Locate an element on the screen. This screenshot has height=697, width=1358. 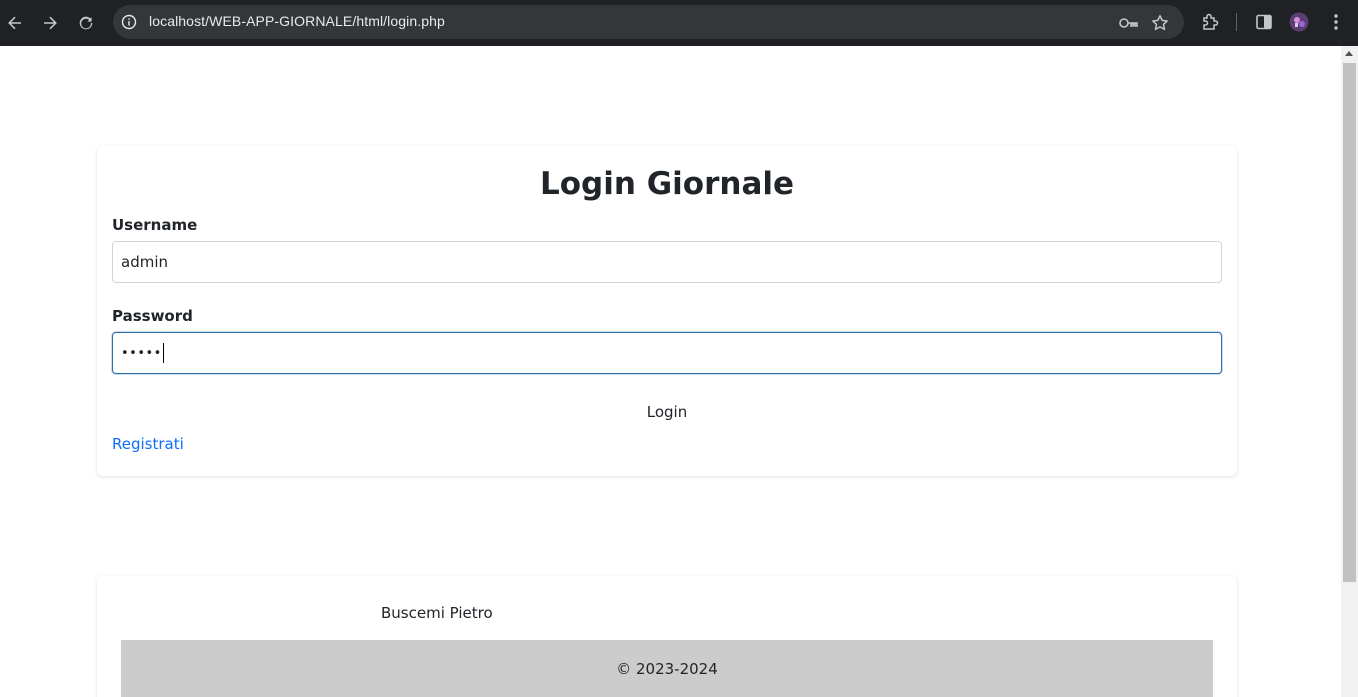
extensions-icon is located at coordinates (1210, 22).